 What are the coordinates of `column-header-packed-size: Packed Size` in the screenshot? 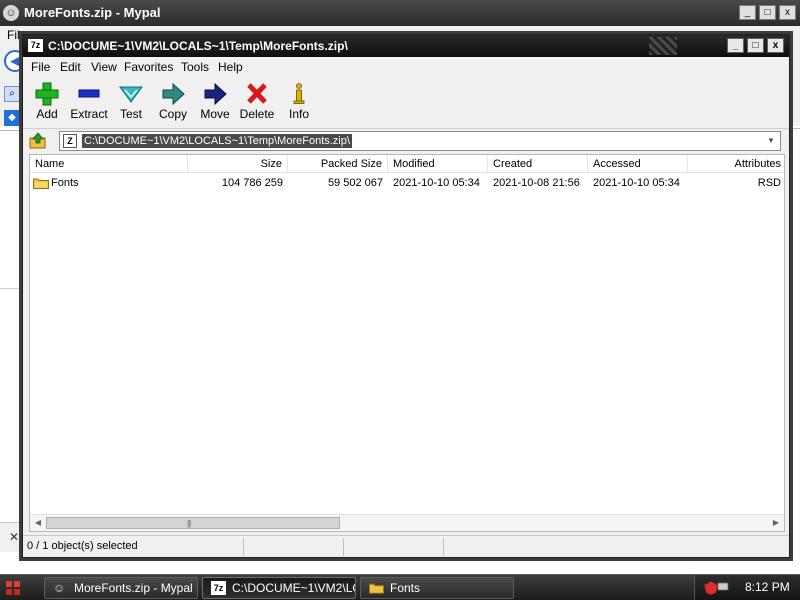 It's located at (338, 164).